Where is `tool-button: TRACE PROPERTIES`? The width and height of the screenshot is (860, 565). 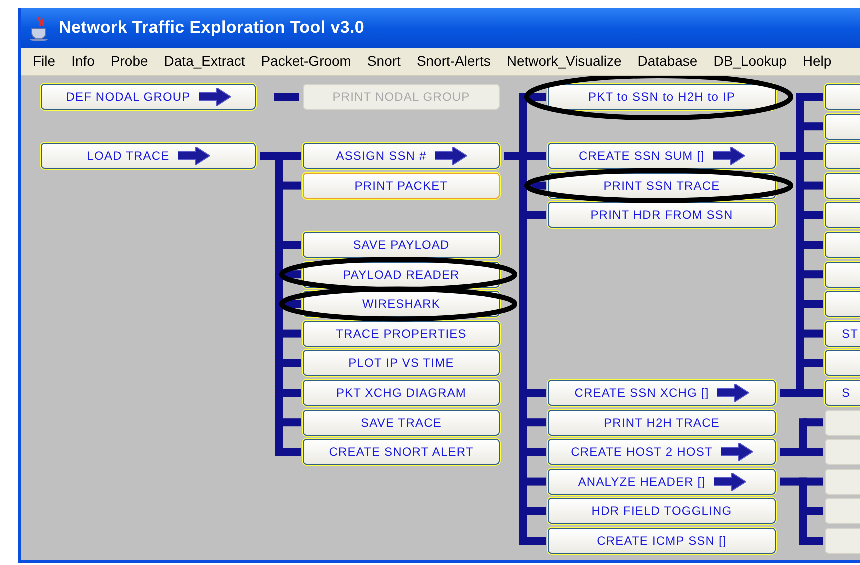
tool-button: TRACE PROPERTIES is located at coordinates (401, 333).